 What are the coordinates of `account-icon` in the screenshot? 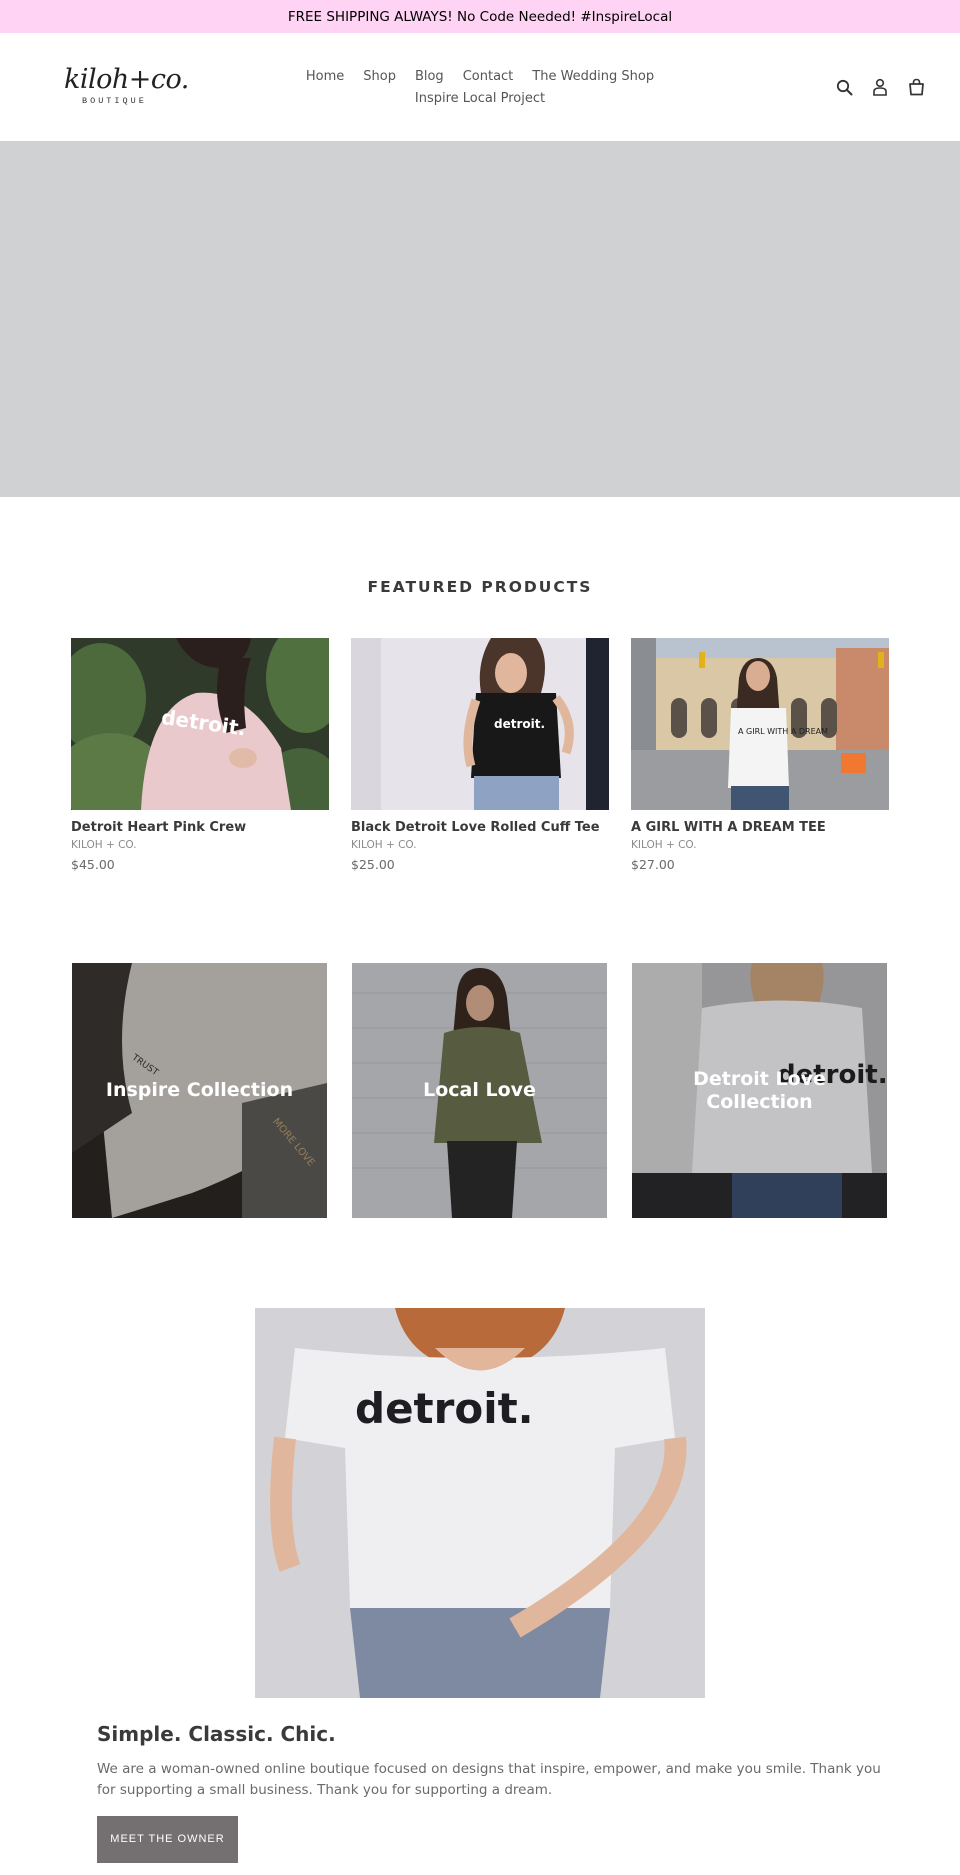 It's located at (880, 87).